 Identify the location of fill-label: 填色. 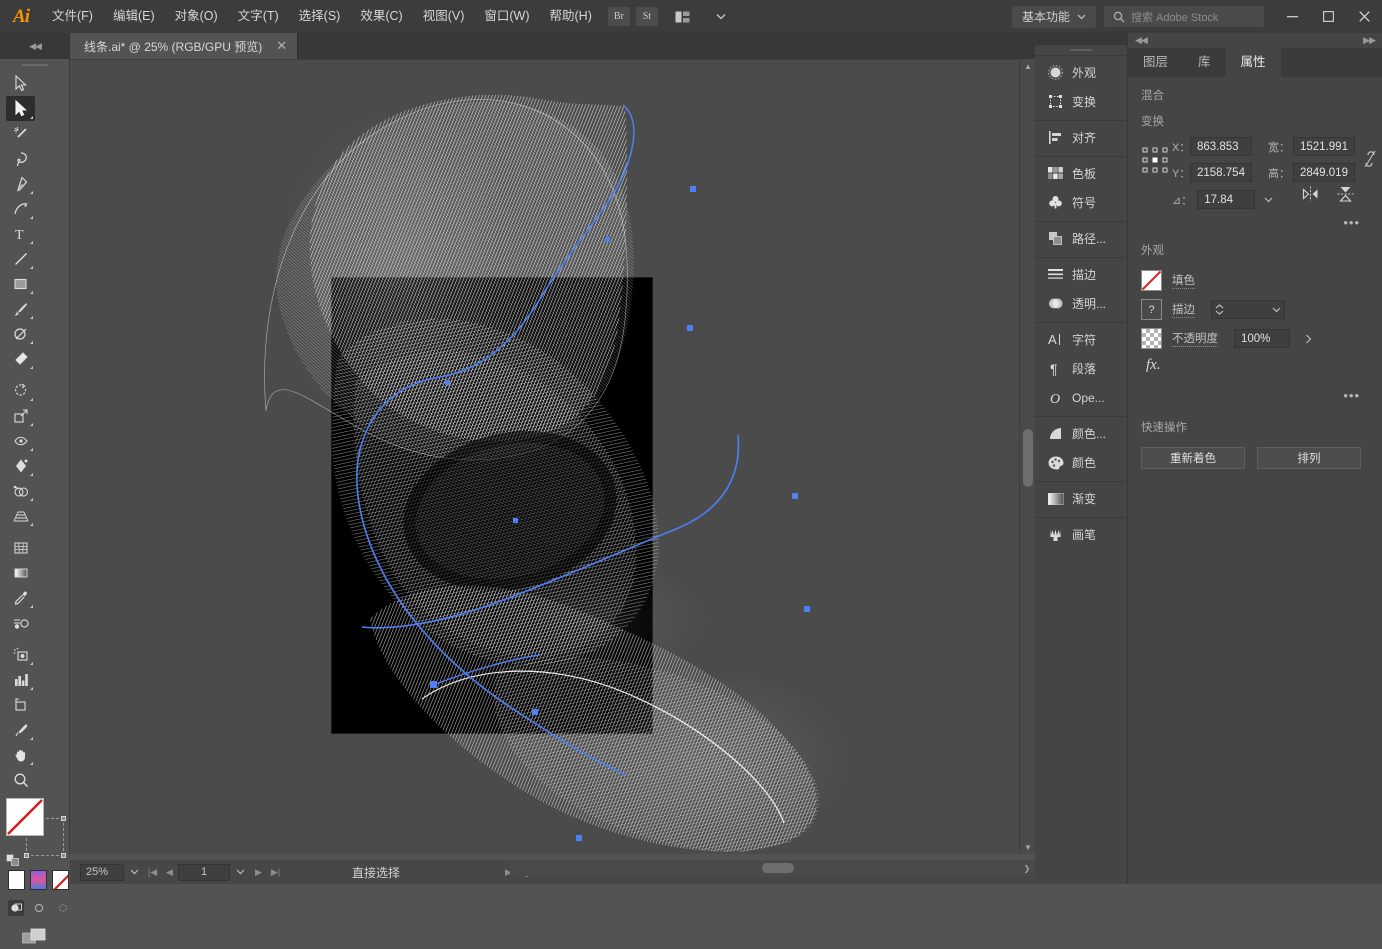
(1183, 280).